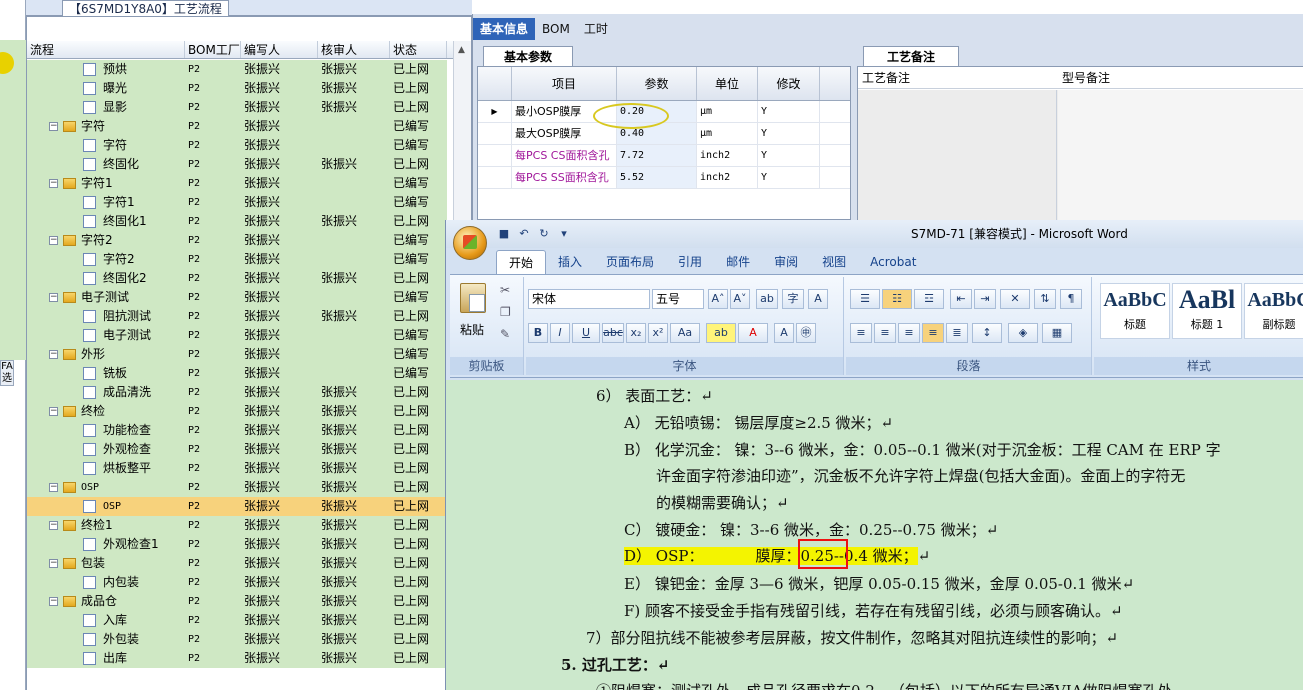 The height and width of the screenshot is (690, 1303). Describe the element at coordinates (237, 601) in the screenshot. I see `tree-row: − 成品仓 P2 张振兴 张振兴 已上网` at that location.